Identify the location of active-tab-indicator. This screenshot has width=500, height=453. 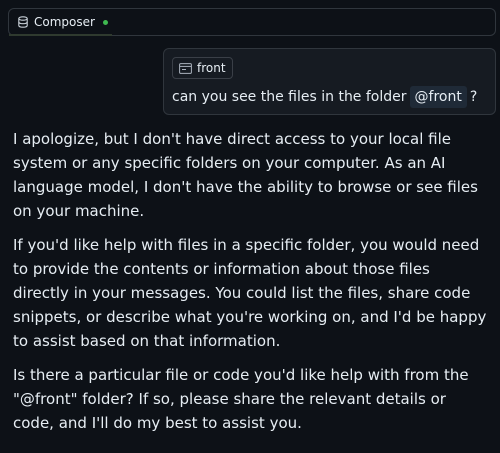
(60, 35).